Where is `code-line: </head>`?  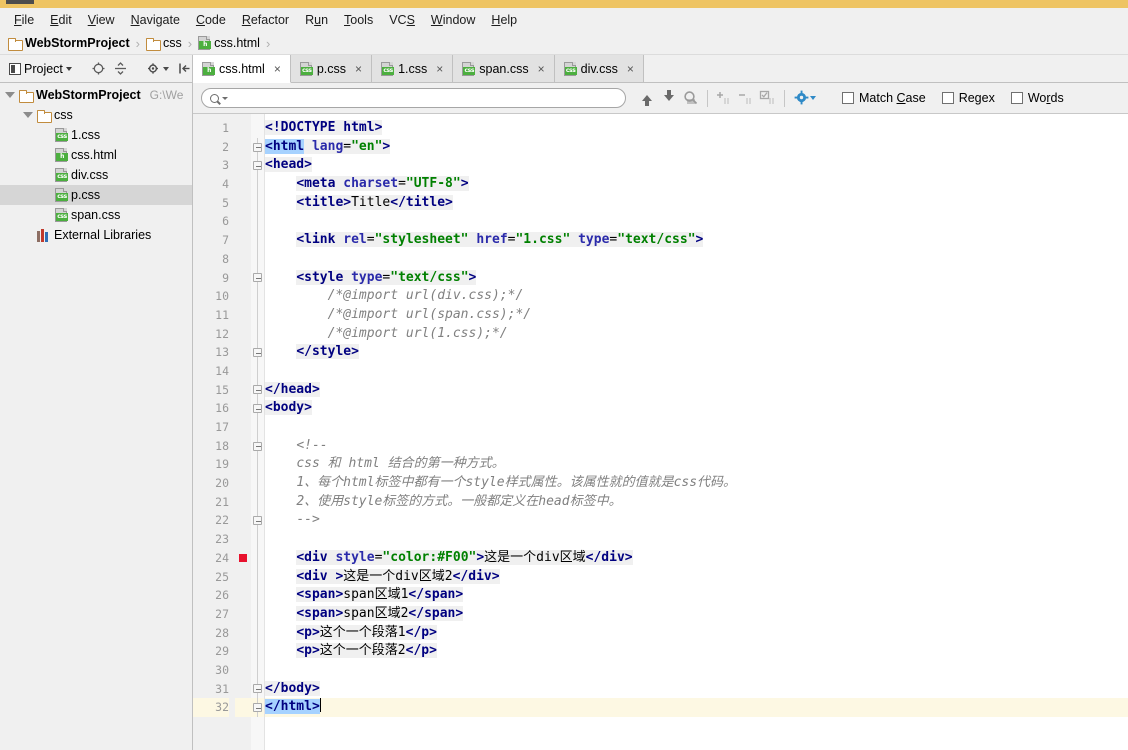
code-line: </head> is located at coordinates (696, 390).